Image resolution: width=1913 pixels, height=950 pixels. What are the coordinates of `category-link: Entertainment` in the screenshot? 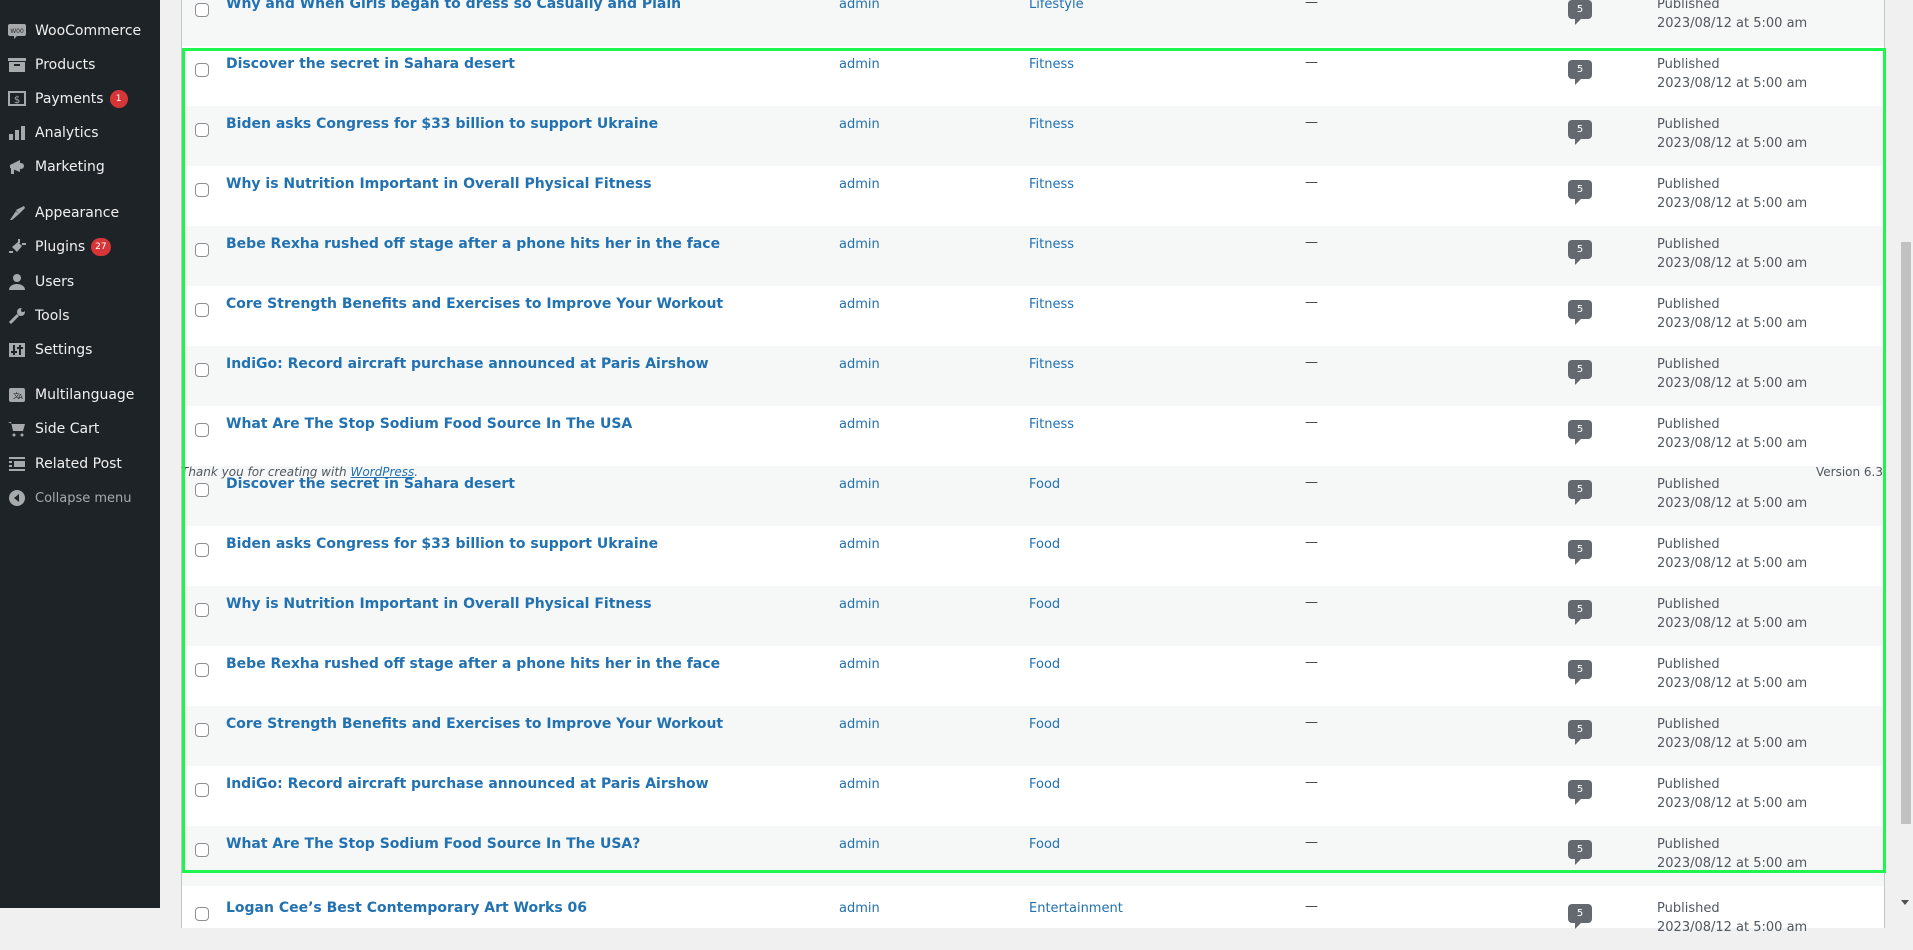 It's located at (1076, 908).